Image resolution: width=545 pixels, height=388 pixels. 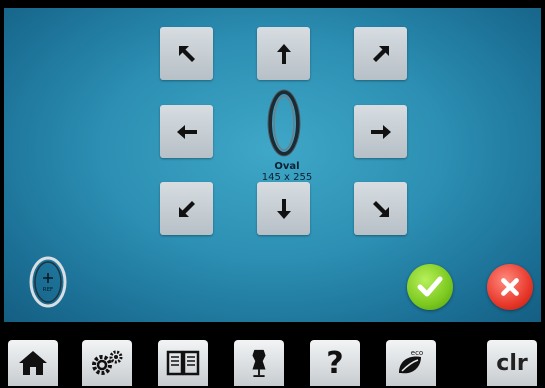 What do you see at coordinates (287, 166) in the screenshot?
I see `hoop-name: Oval` at bounding box center [287, 166].